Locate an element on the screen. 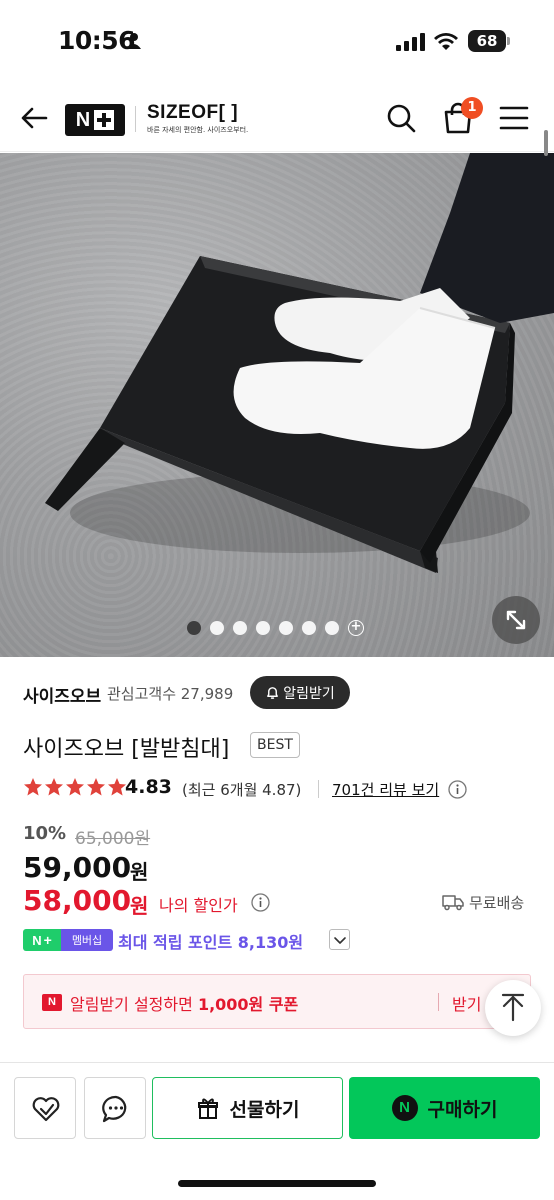  gift-icon is located at coordinates (207, 1108).